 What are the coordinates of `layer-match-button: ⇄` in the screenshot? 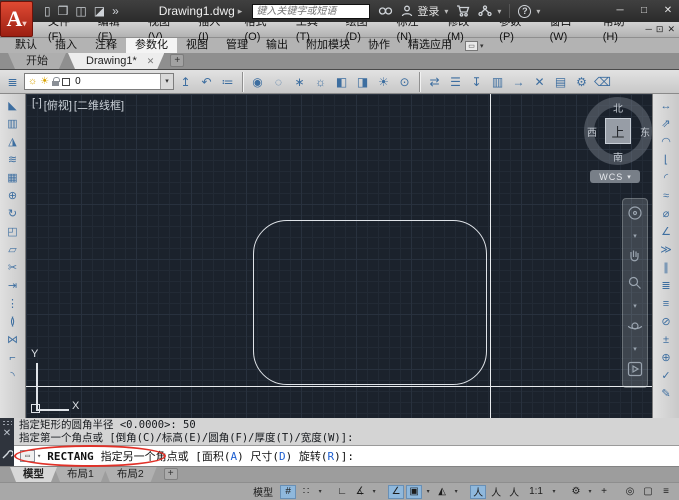 It's located at (434, 81).